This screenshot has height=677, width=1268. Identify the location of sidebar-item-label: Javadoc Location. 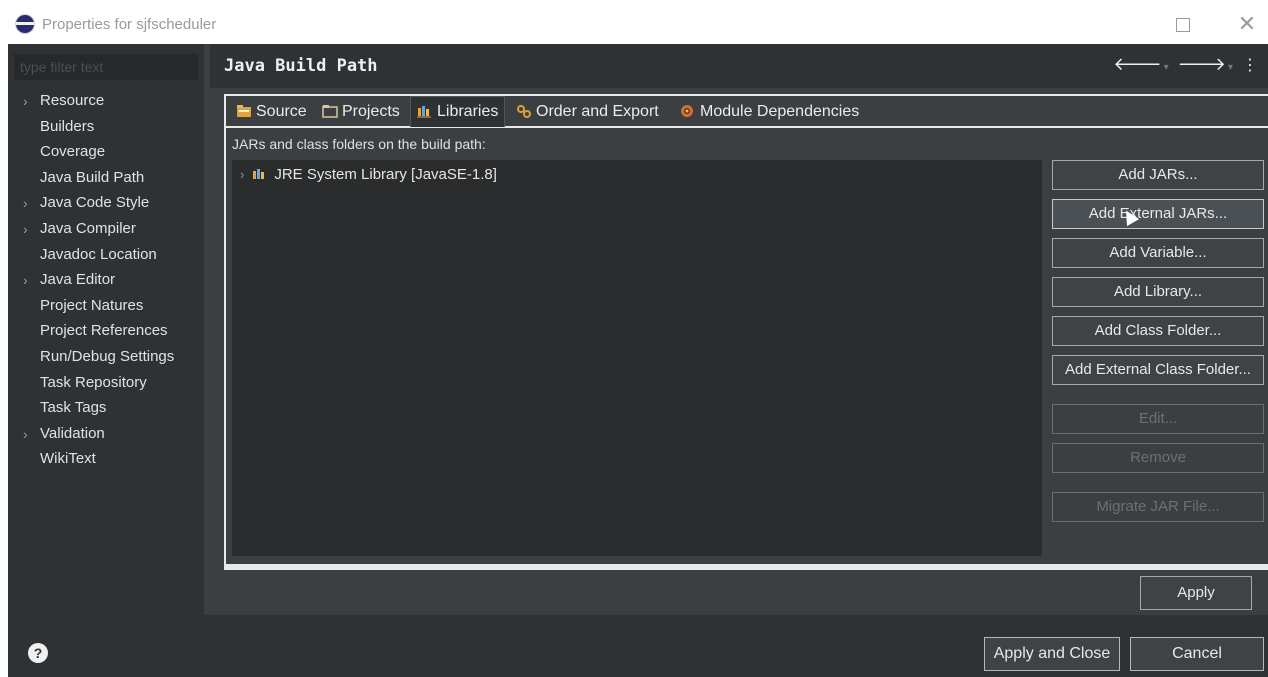
(98, 254).